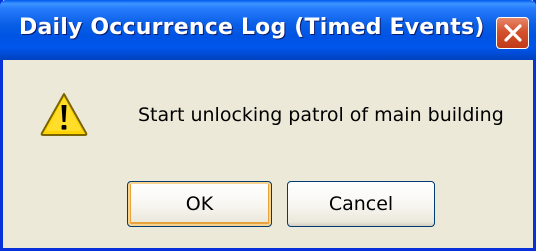 This screenshot has width=536, height=251. I want to click on ok-button: OK, so click(199, 204).